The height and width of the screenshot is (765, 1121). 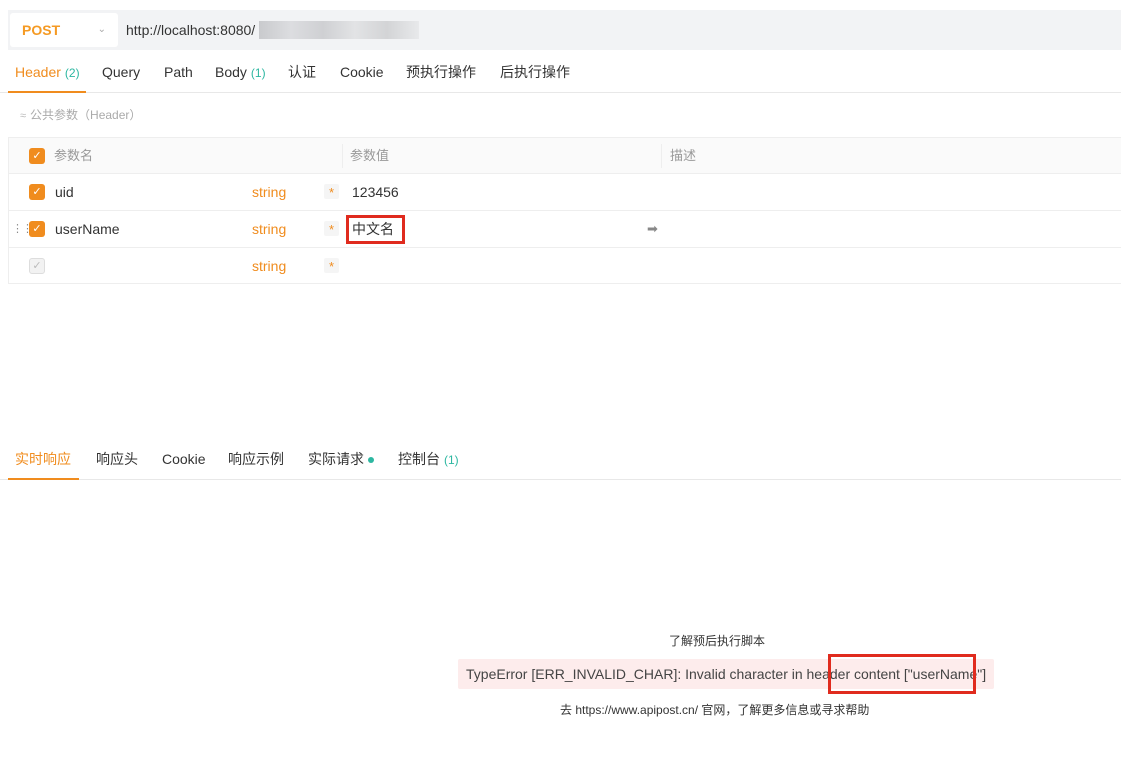 What do you see at coordinates (87, 229) in the screenshot?
I see `param-name-input: userName` at bounding box center [87, 229].